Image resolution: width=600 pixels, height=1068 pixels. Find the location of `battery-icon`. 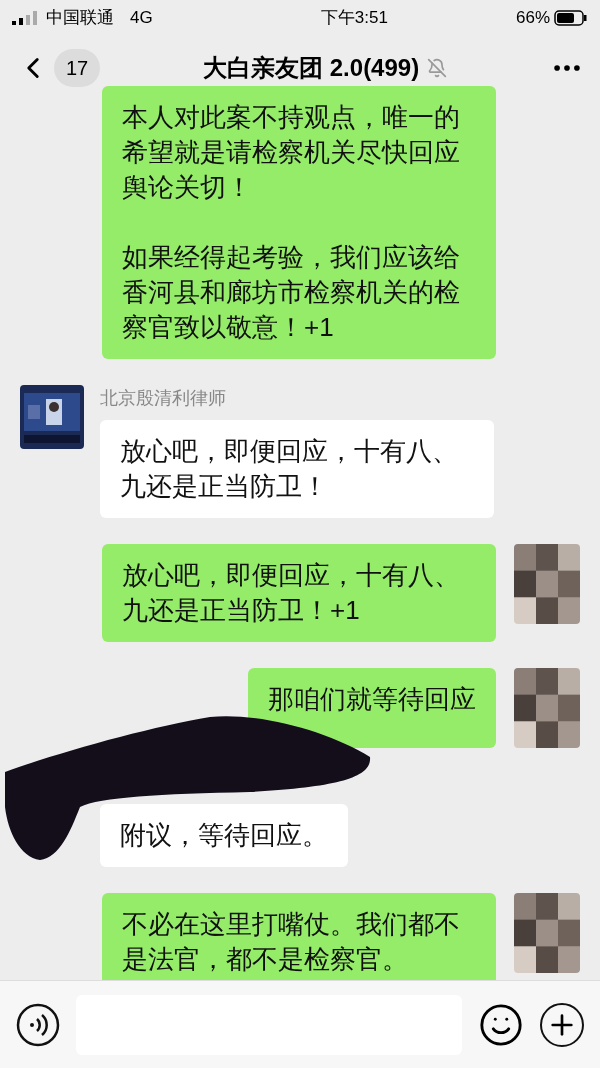

battery-icon is located at coordinates (571, 18).